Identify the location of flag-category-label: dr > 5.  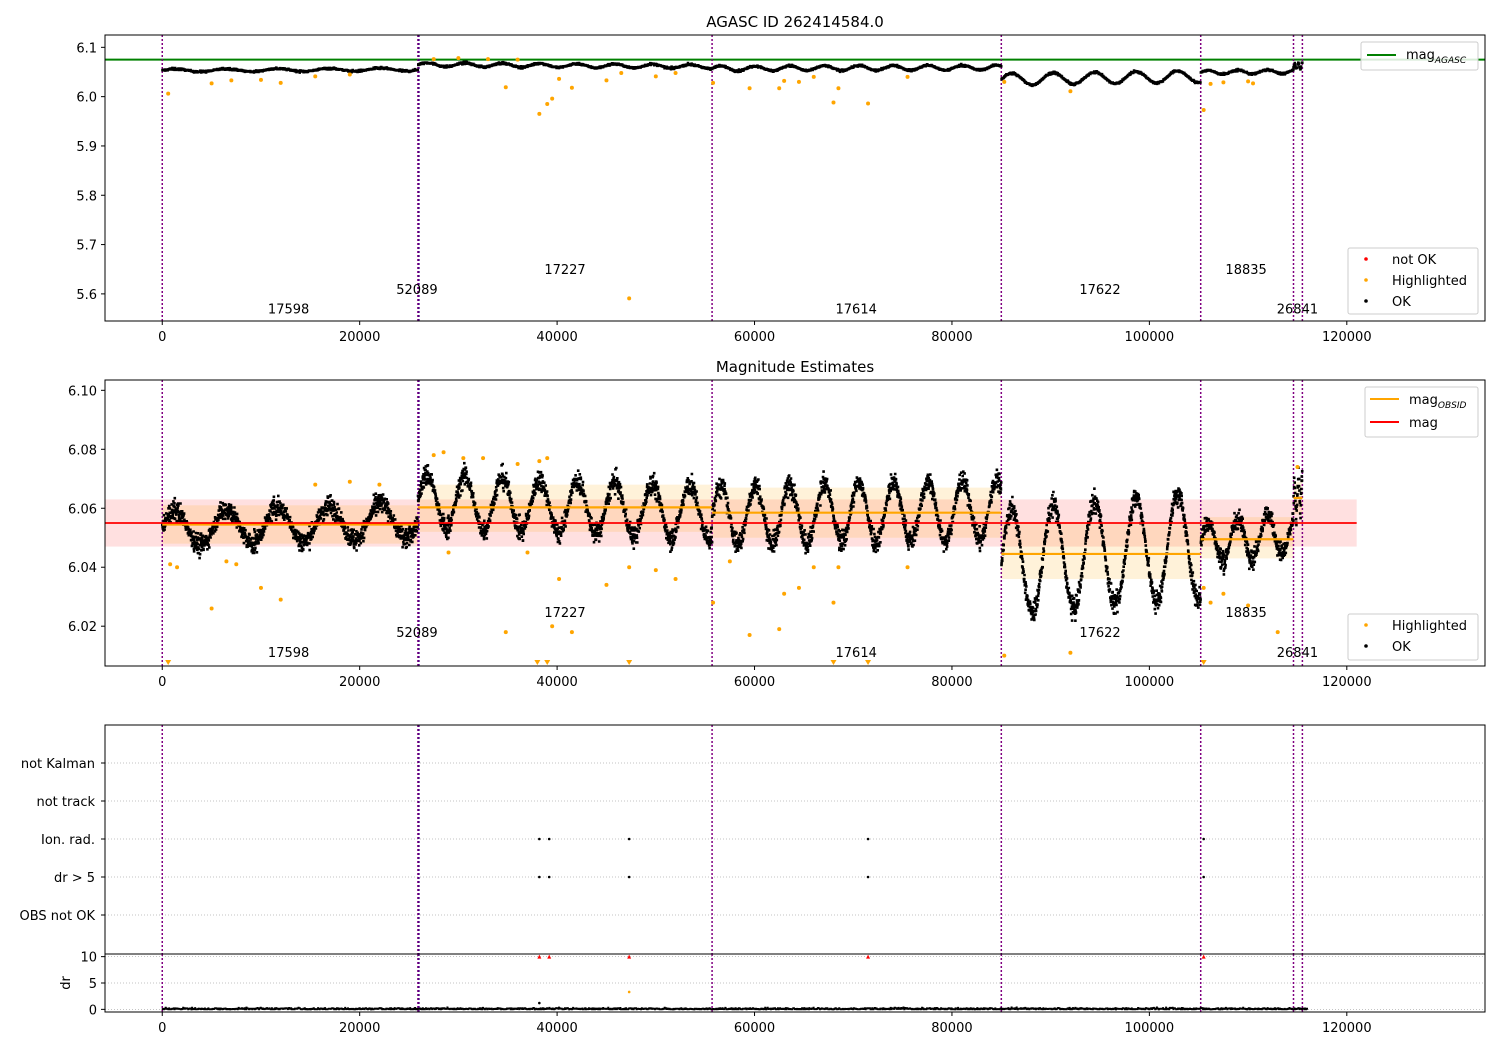
(74, 878).